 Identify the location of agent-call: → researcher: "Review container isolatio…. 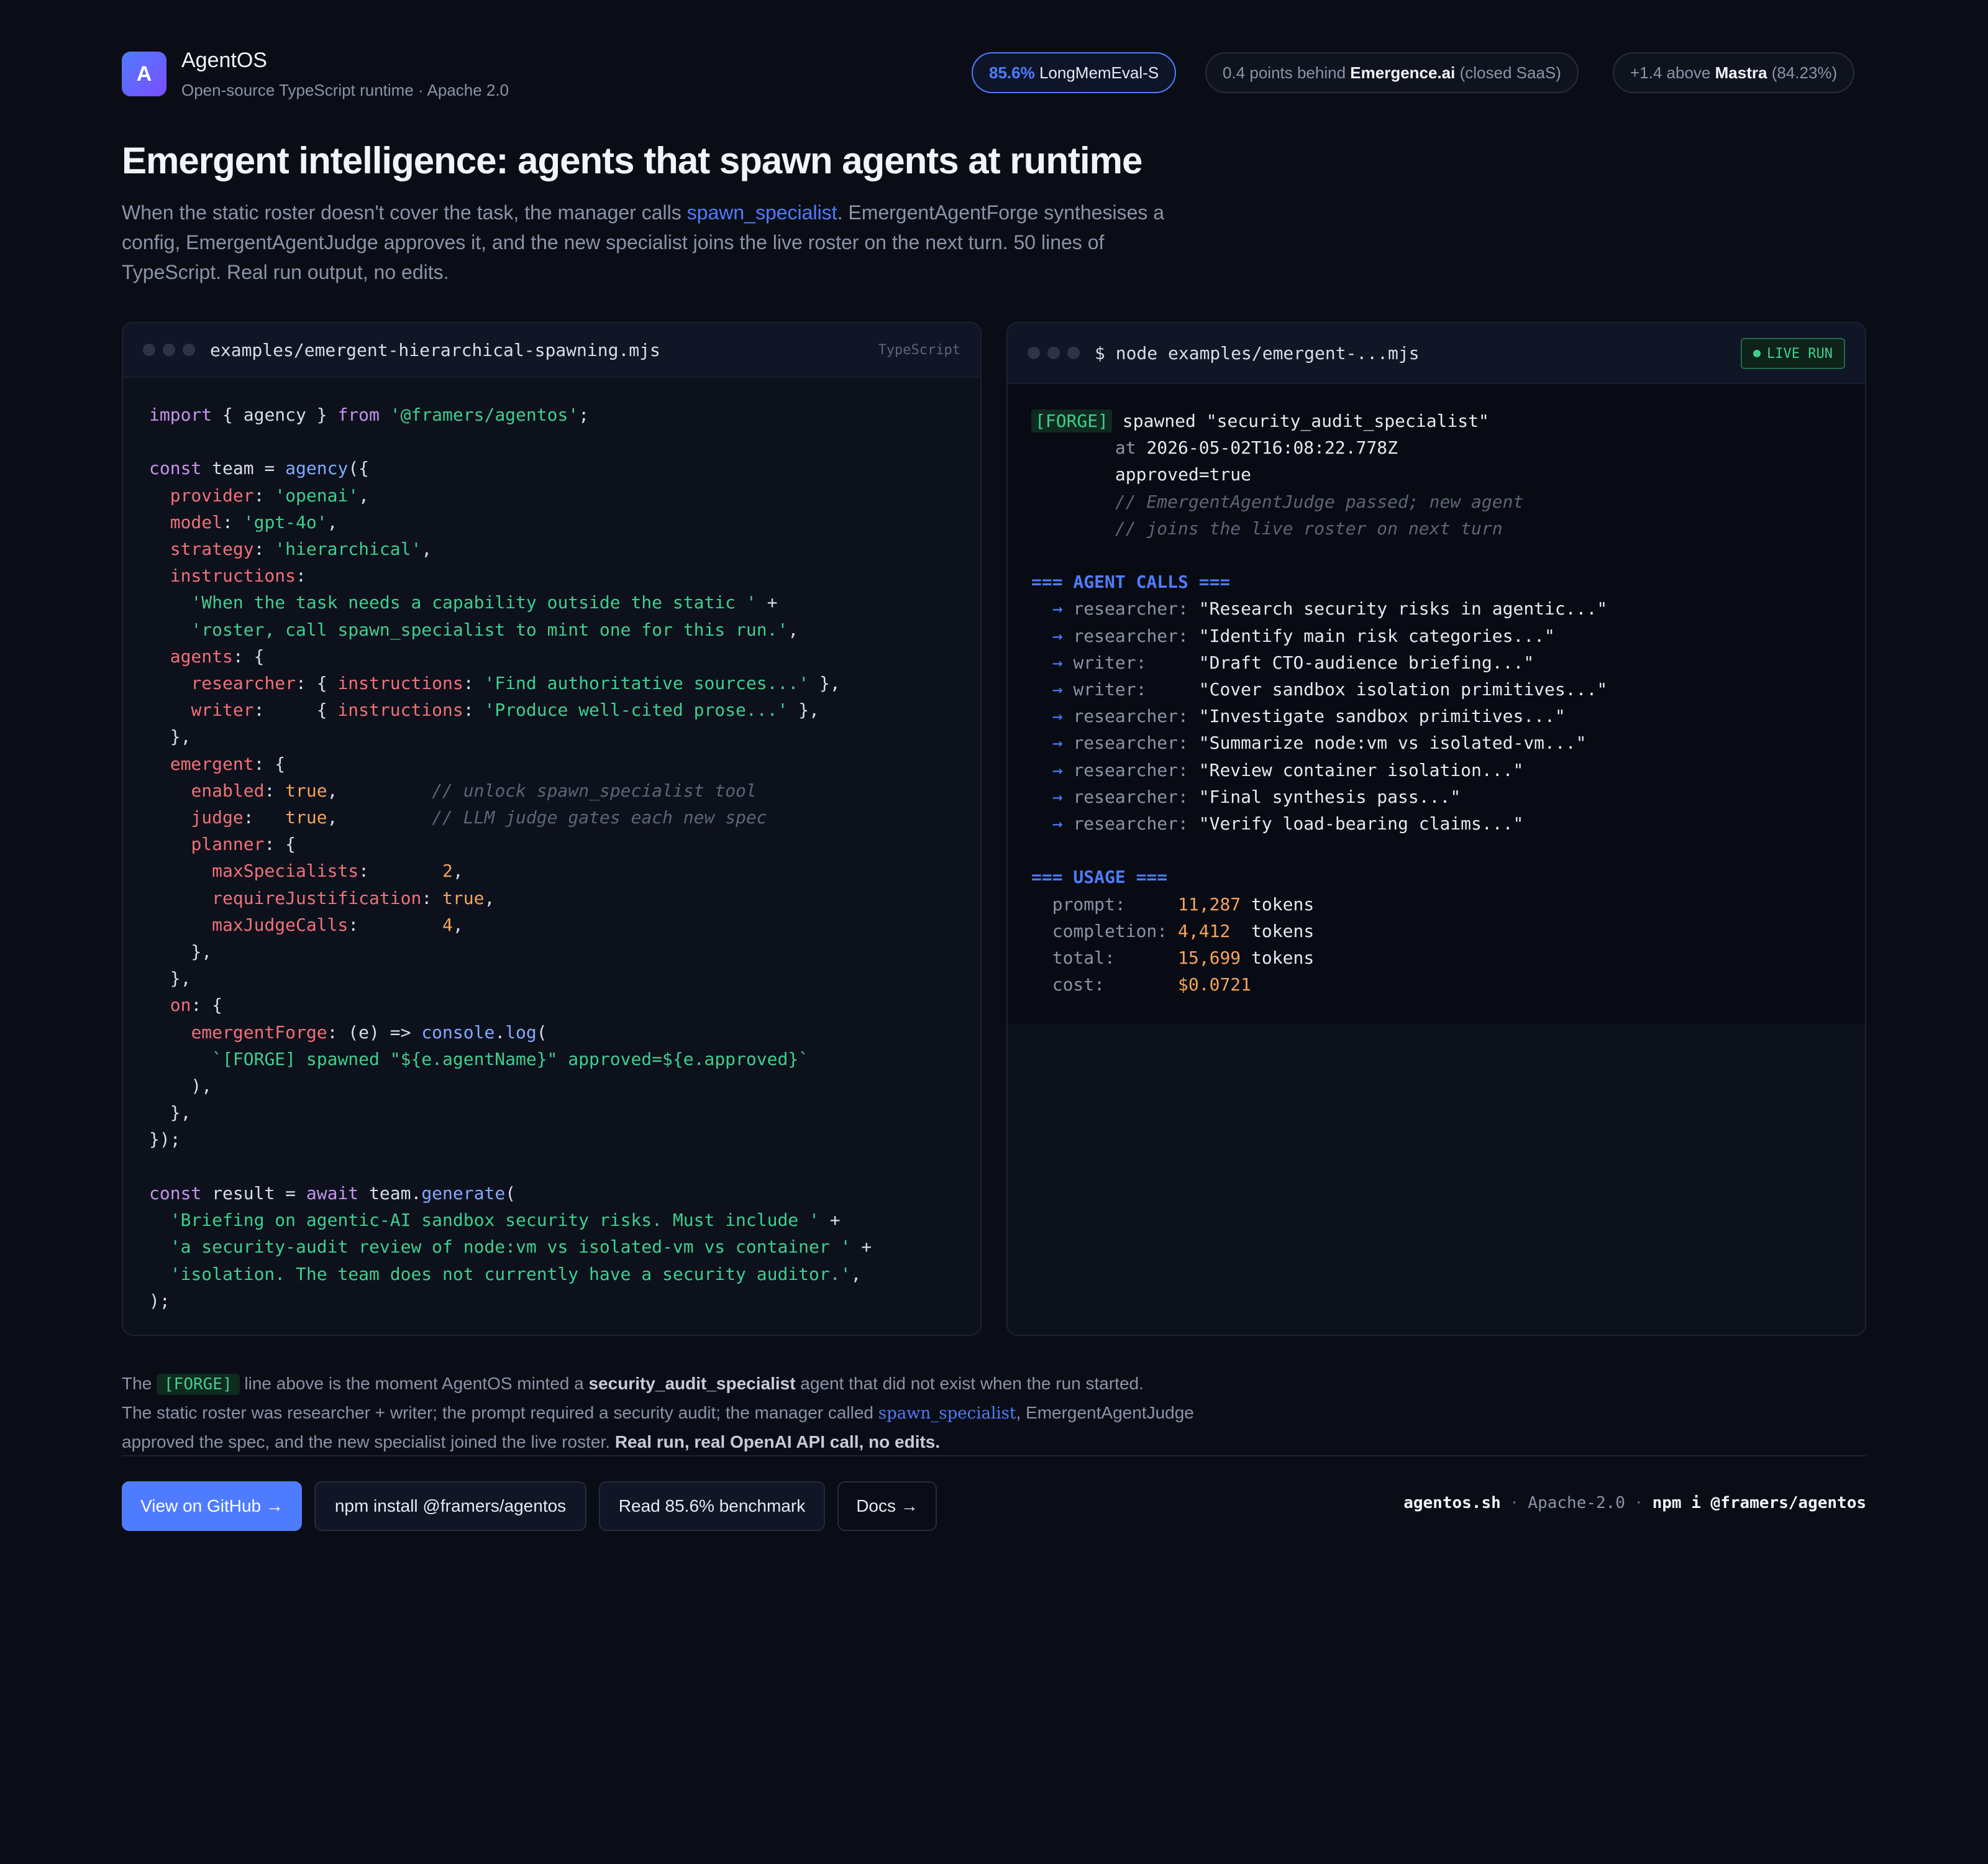
(1288, 769).